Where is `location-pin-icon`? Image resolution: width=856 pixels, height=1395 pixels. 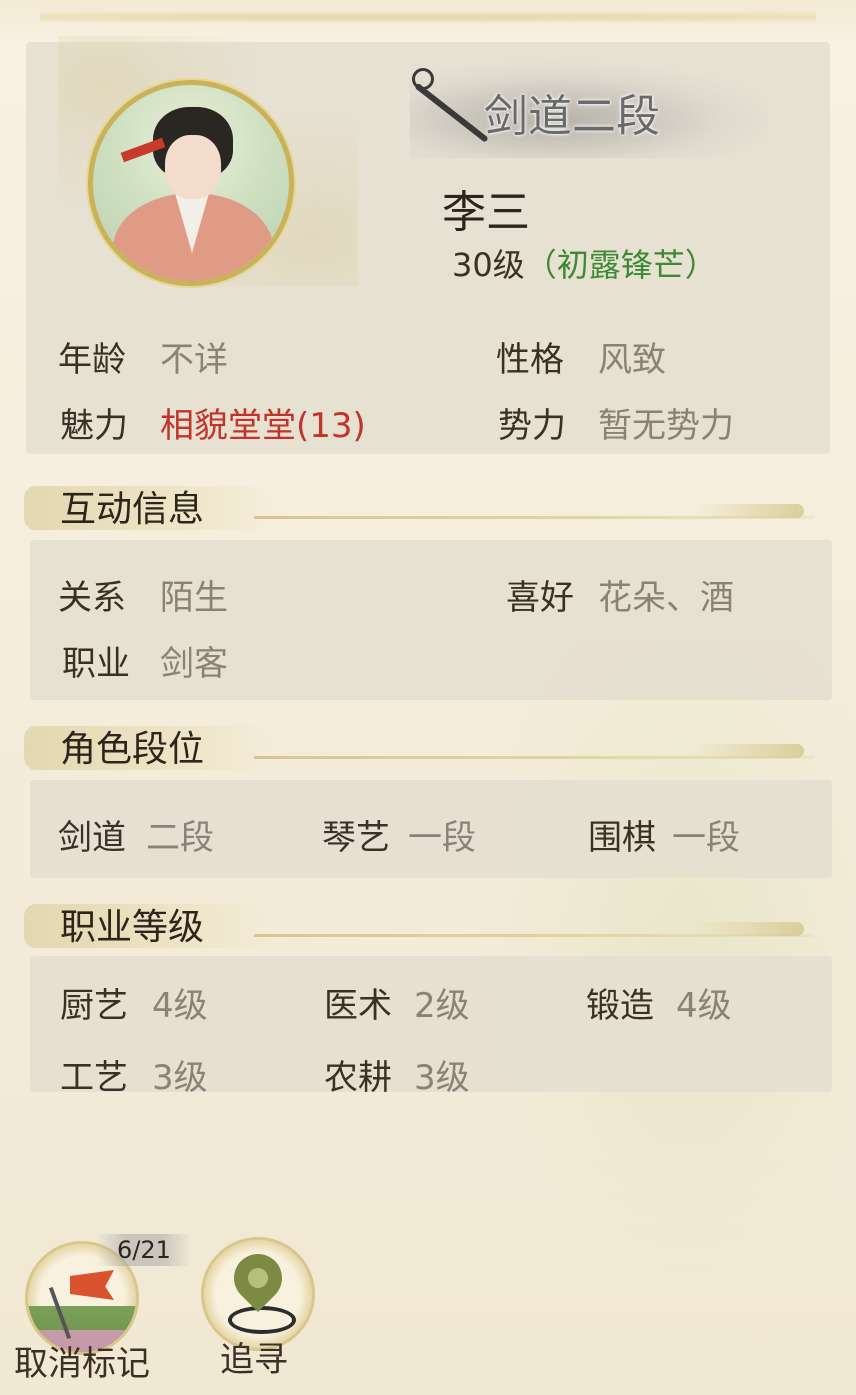 location-pin-icon is located at coordinates (260, 1289).